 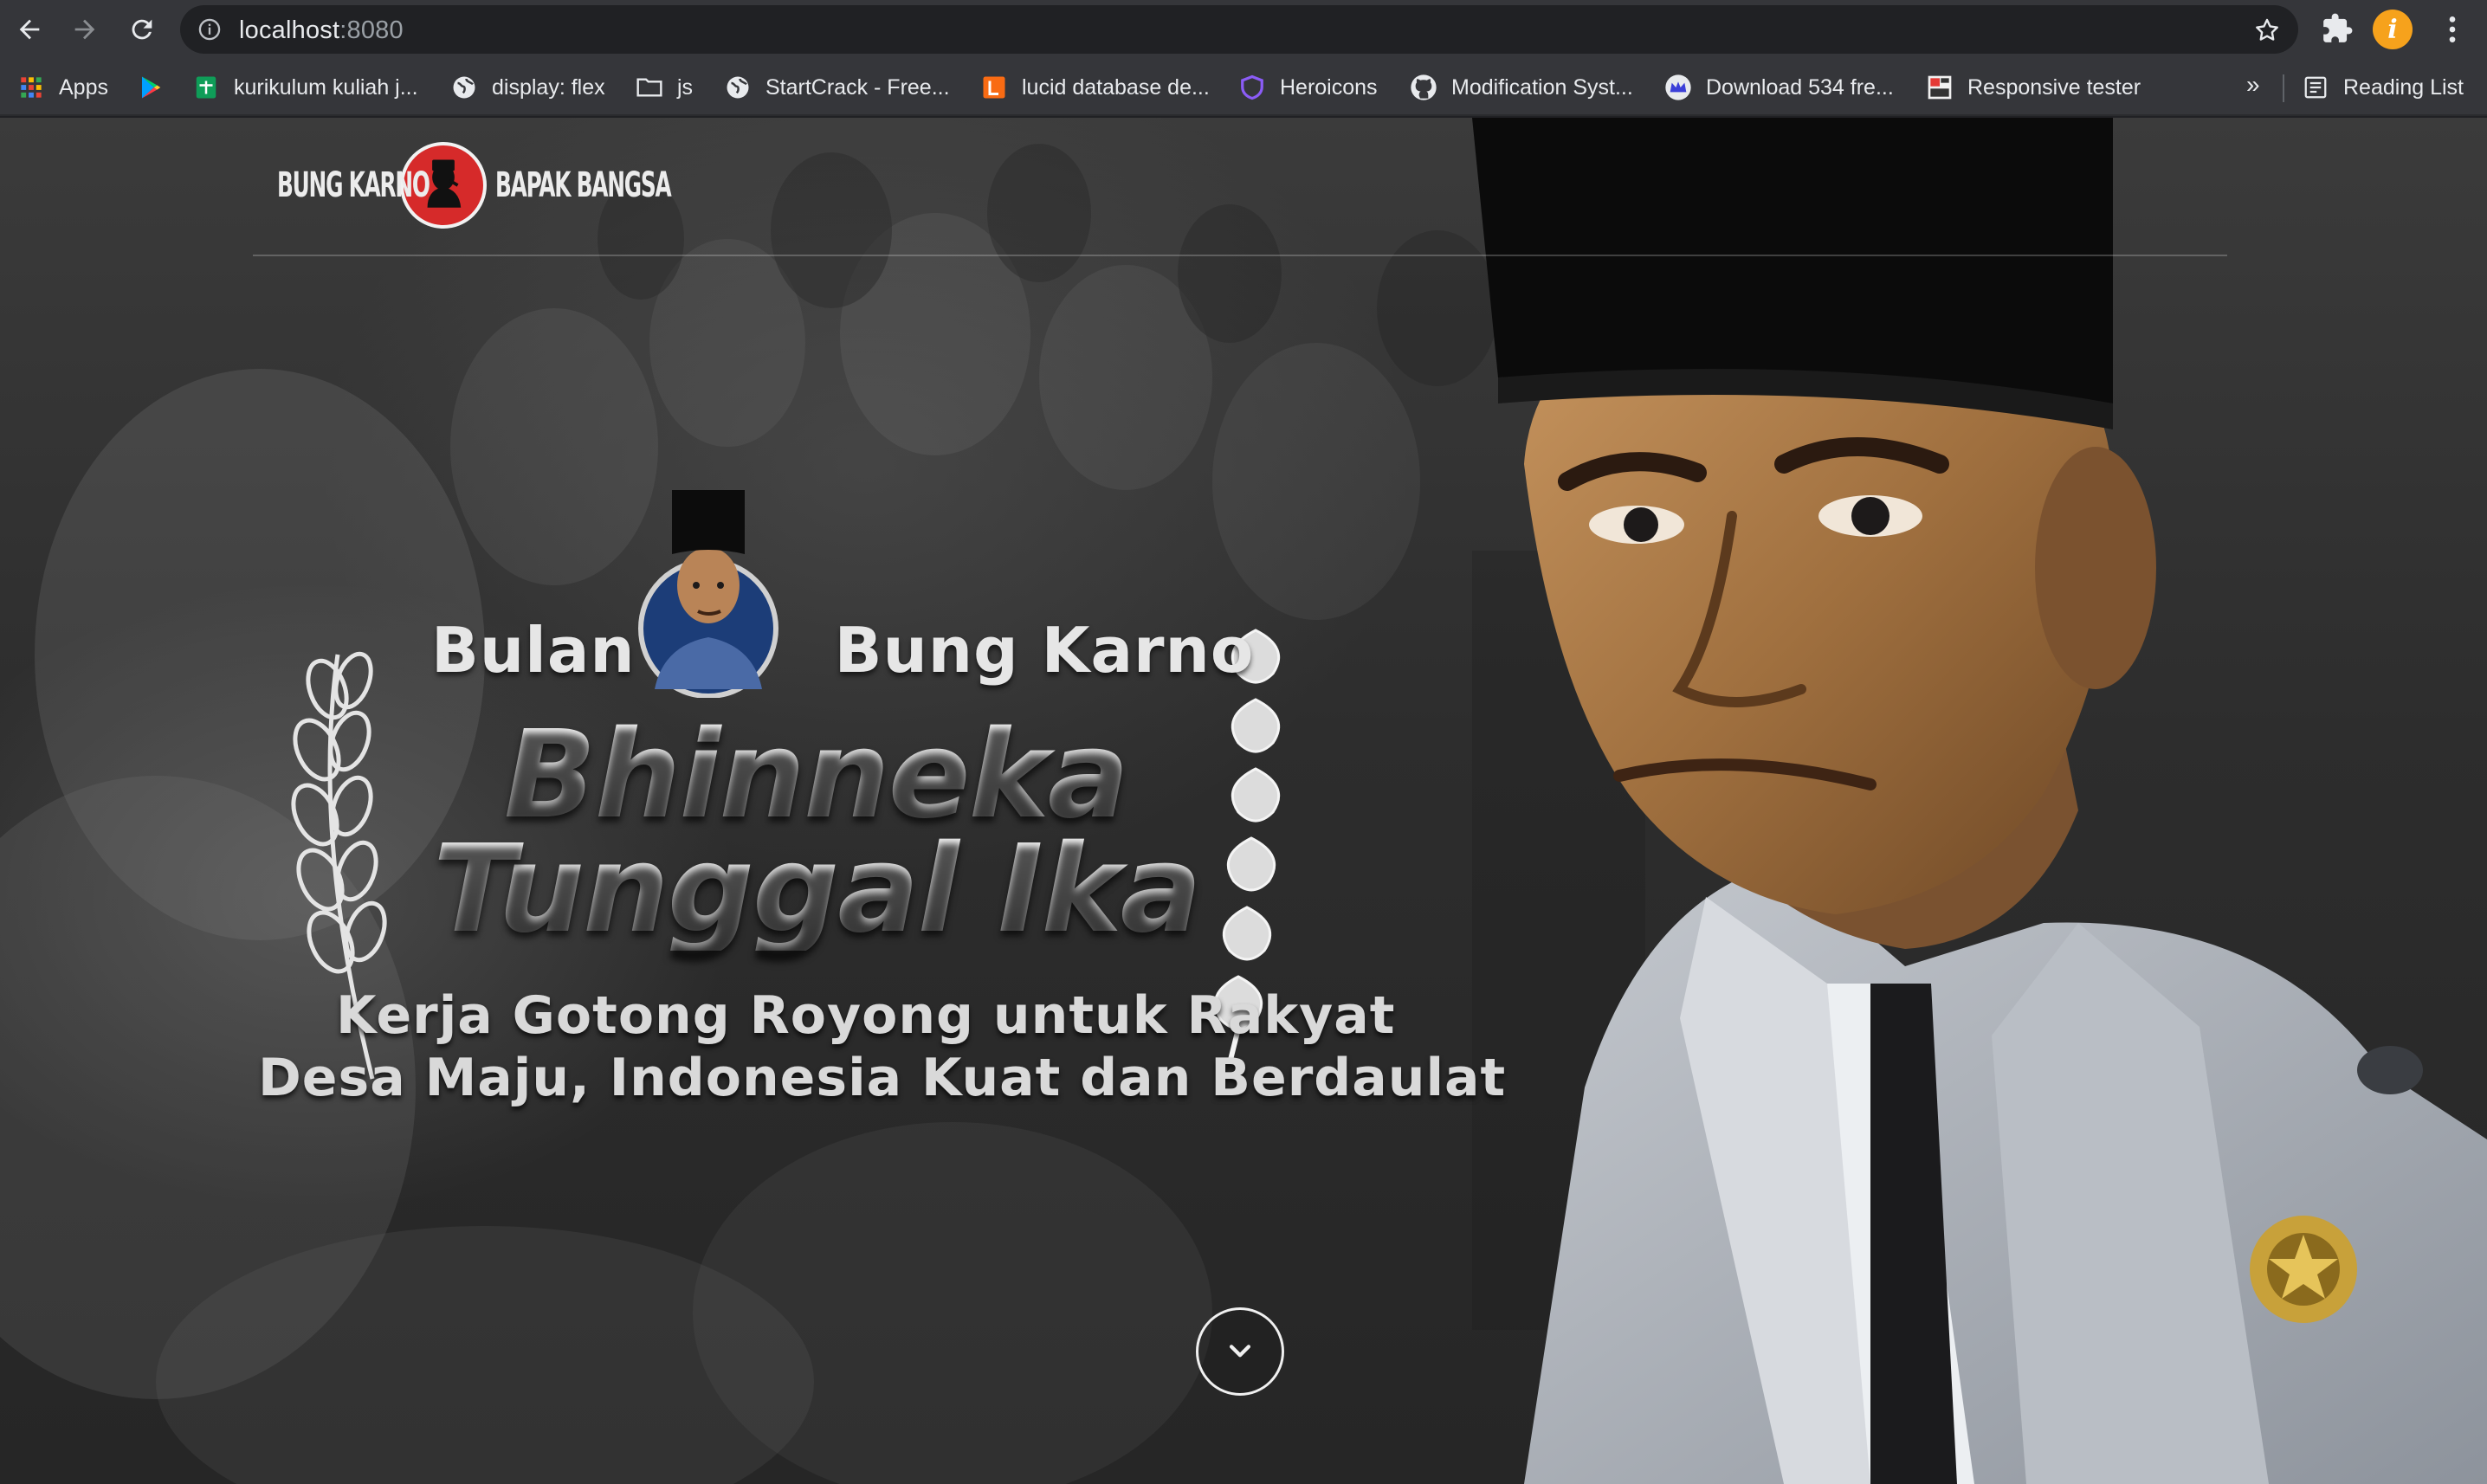 What do you see at coordinates (994, 87) in the screenshot?
I see `lucid-icon` at bounding box center [994, 87].